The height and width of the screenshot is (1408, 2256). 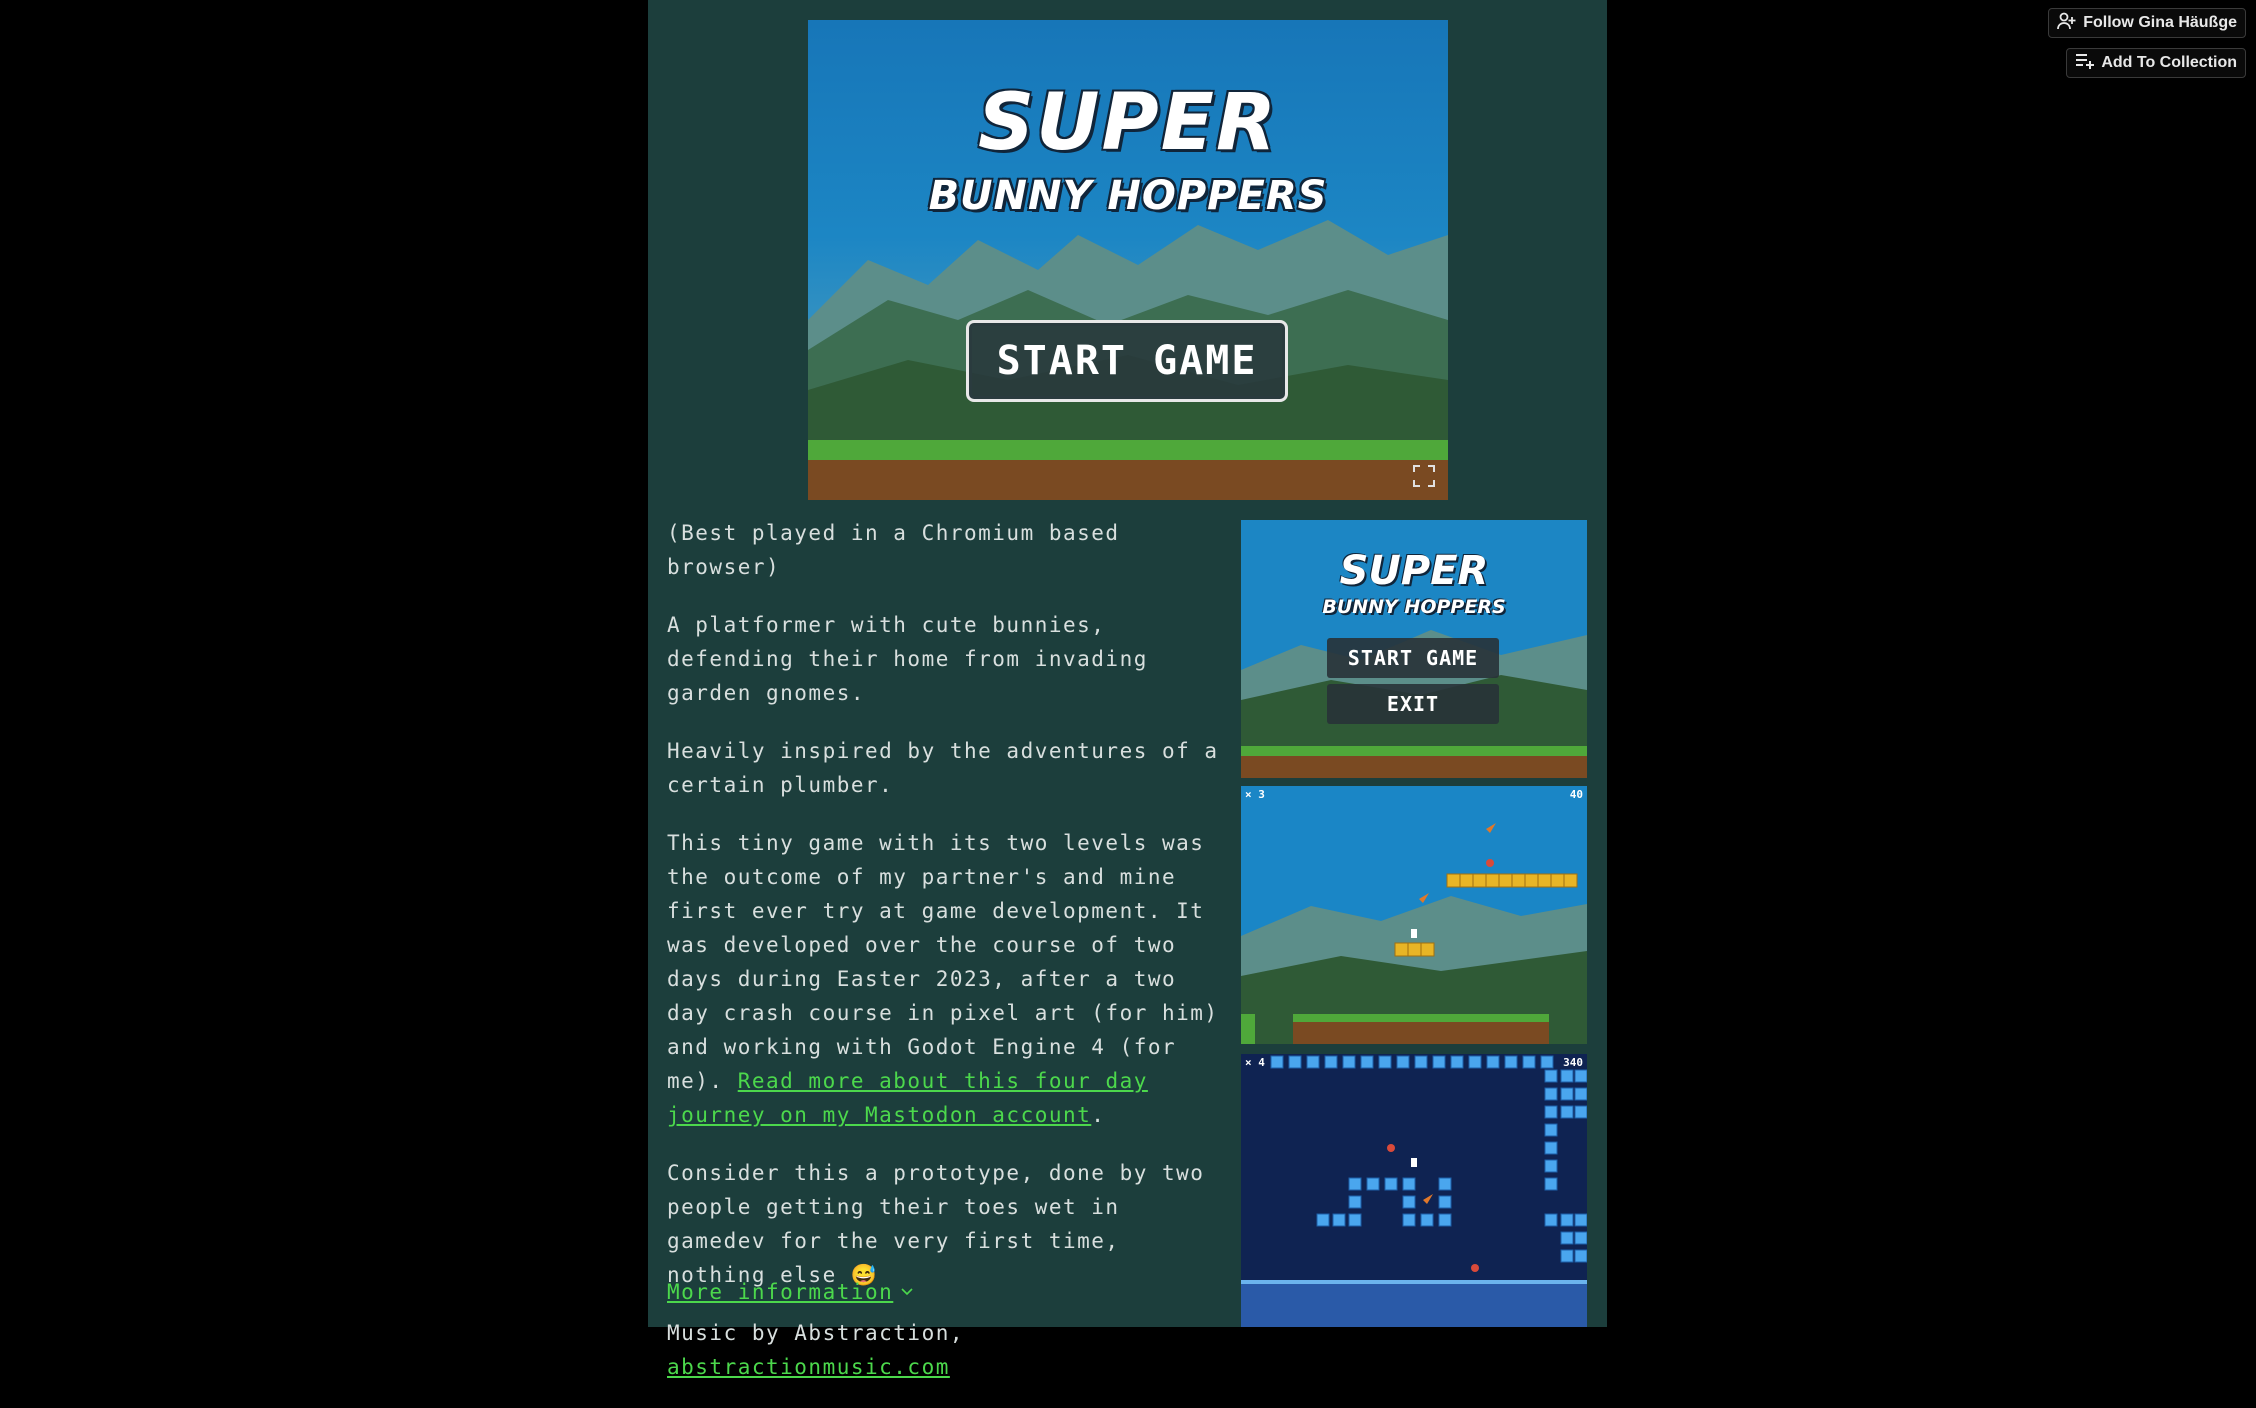 What do you see at coordinates (1128, 196) in the screenshot?
I see `game-title-bunny-hoppers: BUNNY HOPPERS` at bounding box center [1128, 196].